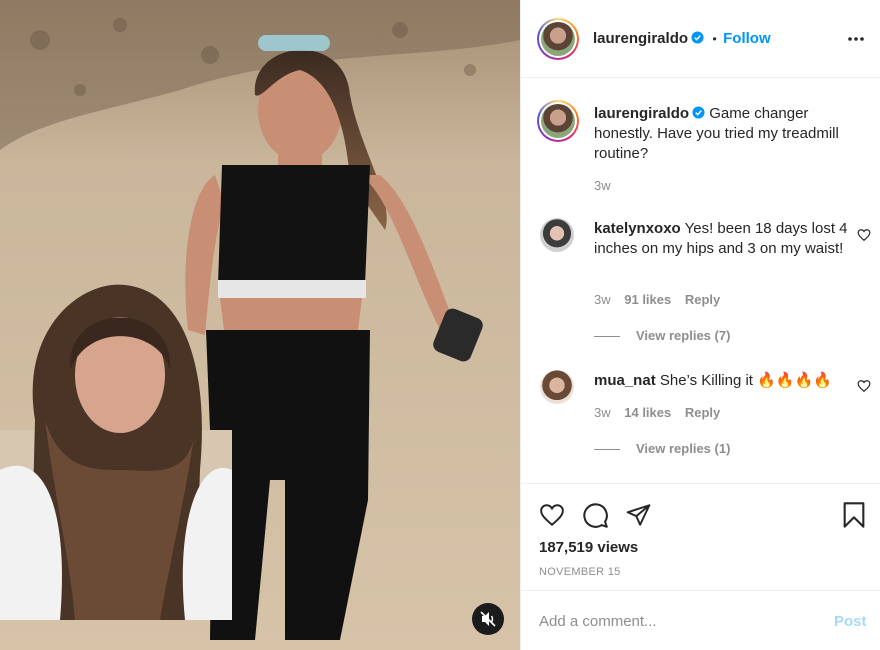 The width and height of the screenshot is (880, 650). What do you see at coordinates (641, 113) in the screenshot?
I see `caption-username: laurengiraldo` at bounding box center [641, 113].